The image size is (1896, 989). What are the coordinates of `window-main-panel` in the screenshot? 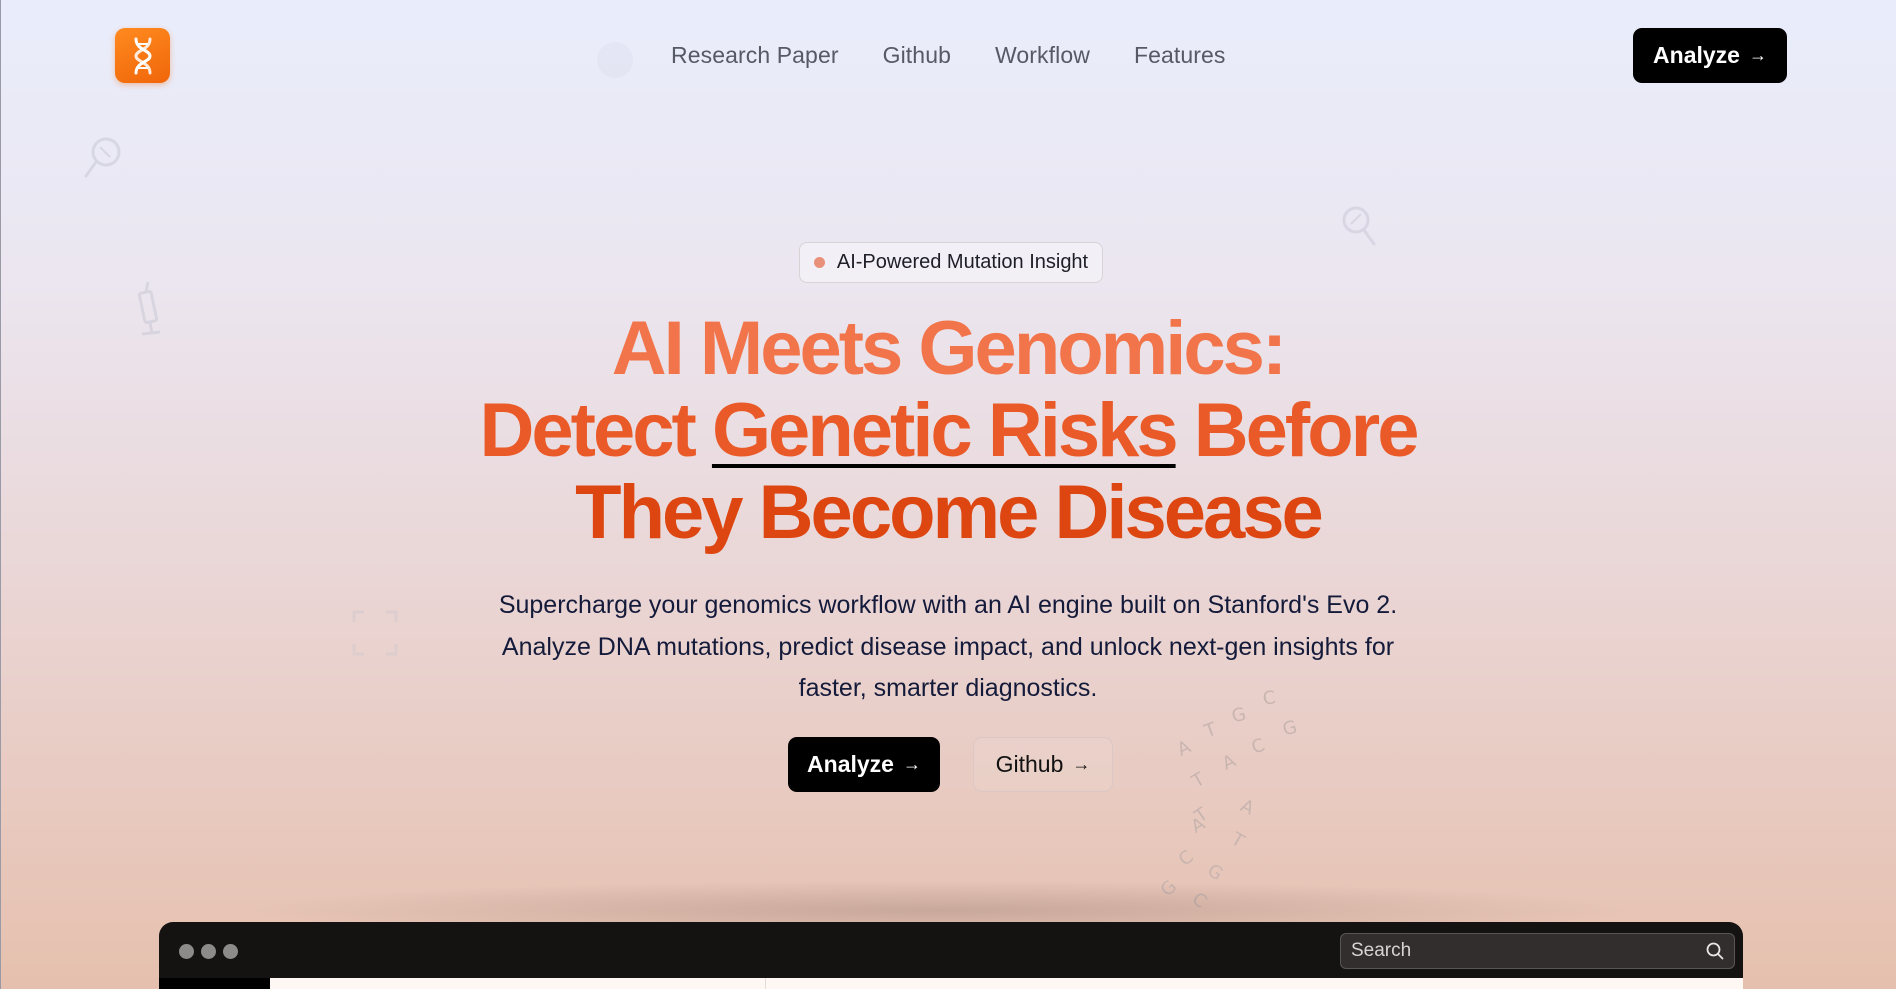 It's located at (1006, 983).